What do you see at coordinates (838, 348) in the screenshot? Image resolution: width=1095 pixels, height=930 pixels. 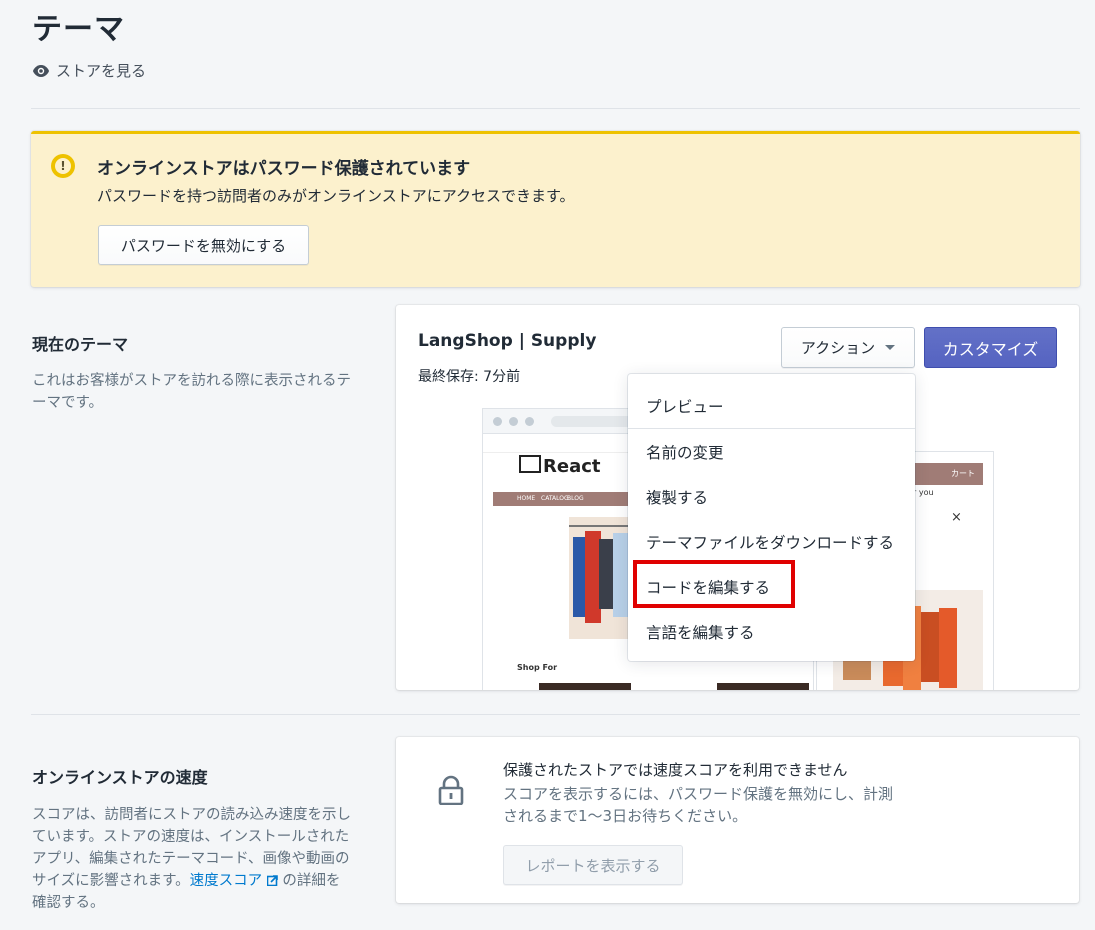 I see `actions-label: アクション` at bounding box center [838, 348].